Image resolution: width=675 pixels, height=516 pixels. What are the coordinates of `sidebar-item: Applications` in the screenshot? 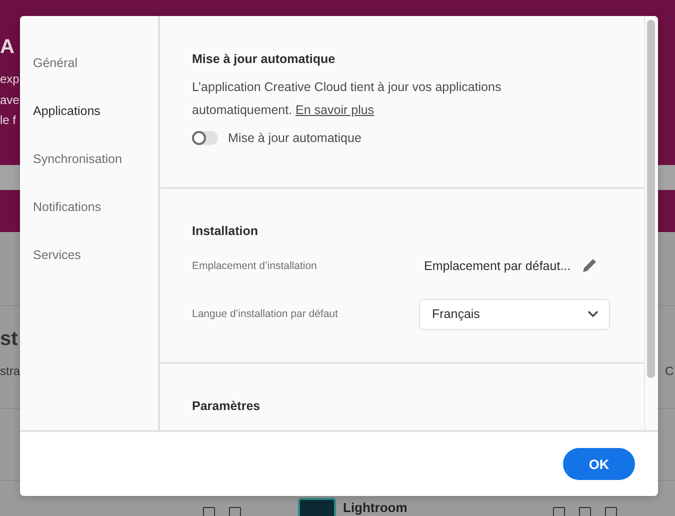 It's located at (95, 111).